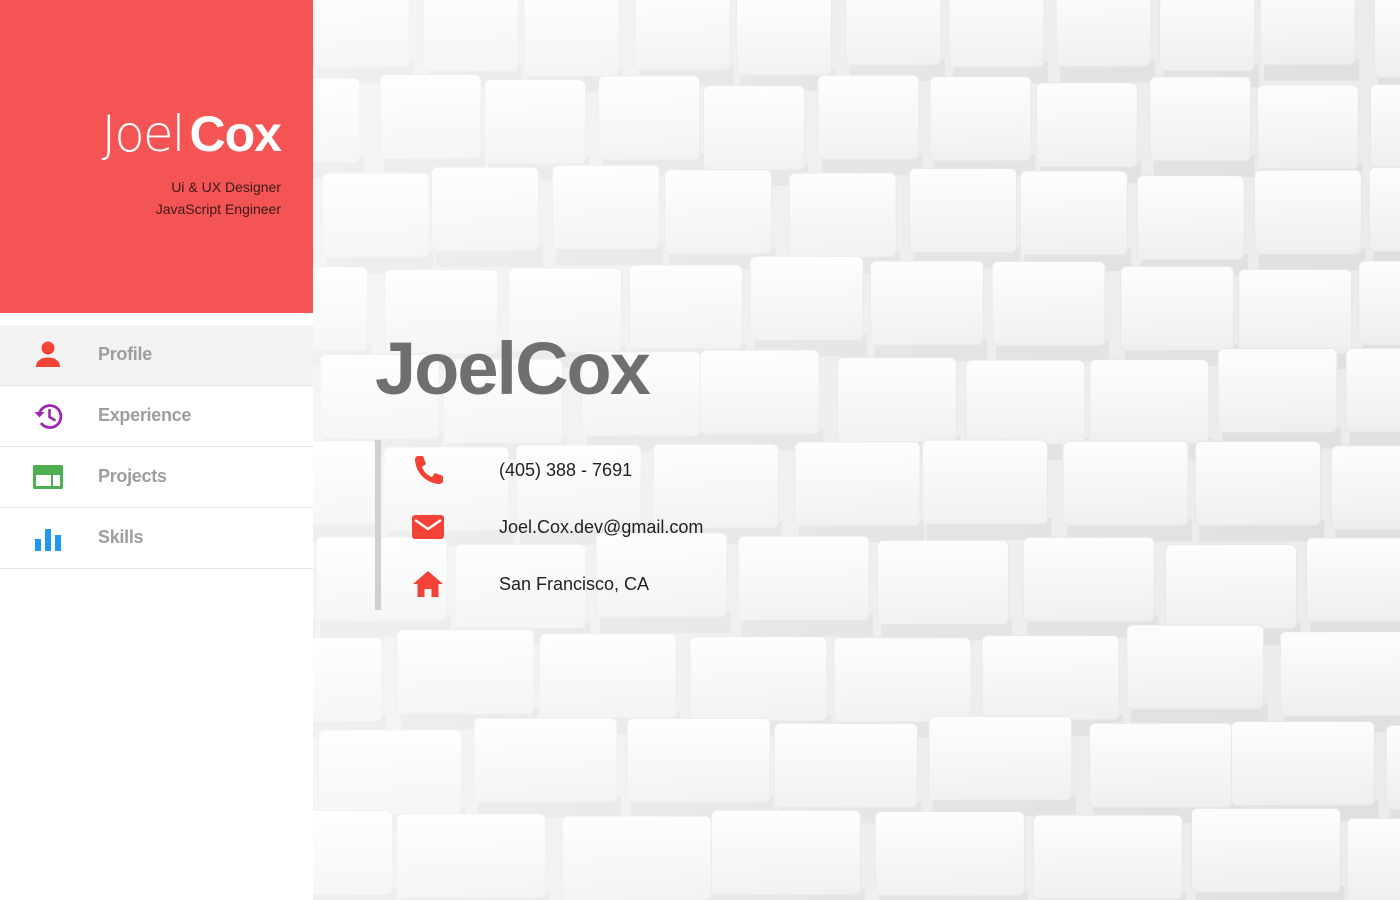 This screenshot has width=1400, height=900. Describe the element at coordinates (218, 198) in the screenshot. I see `role-subtitle: Ui & UX Designer JavaScript Engineer` at that location.